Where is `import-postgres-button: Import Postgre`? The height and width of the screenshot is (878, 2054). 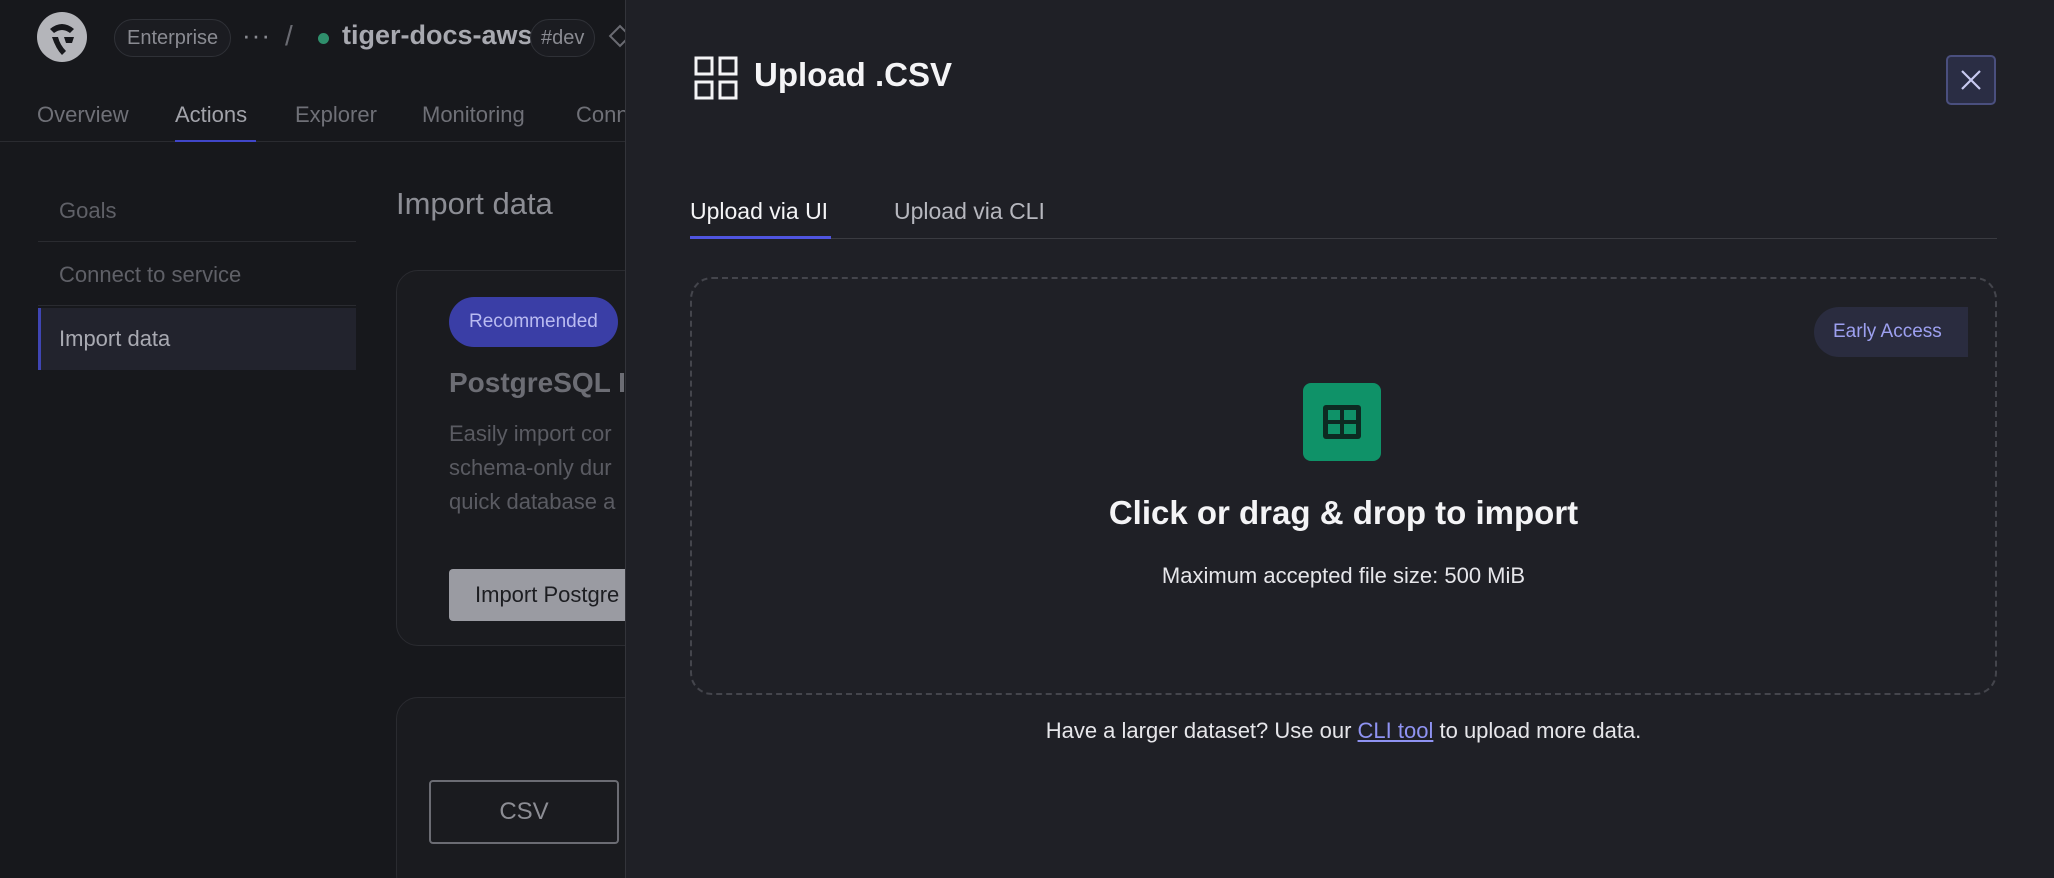 import-postgres-button: Import Postgre is located at coordinates (547, 595).